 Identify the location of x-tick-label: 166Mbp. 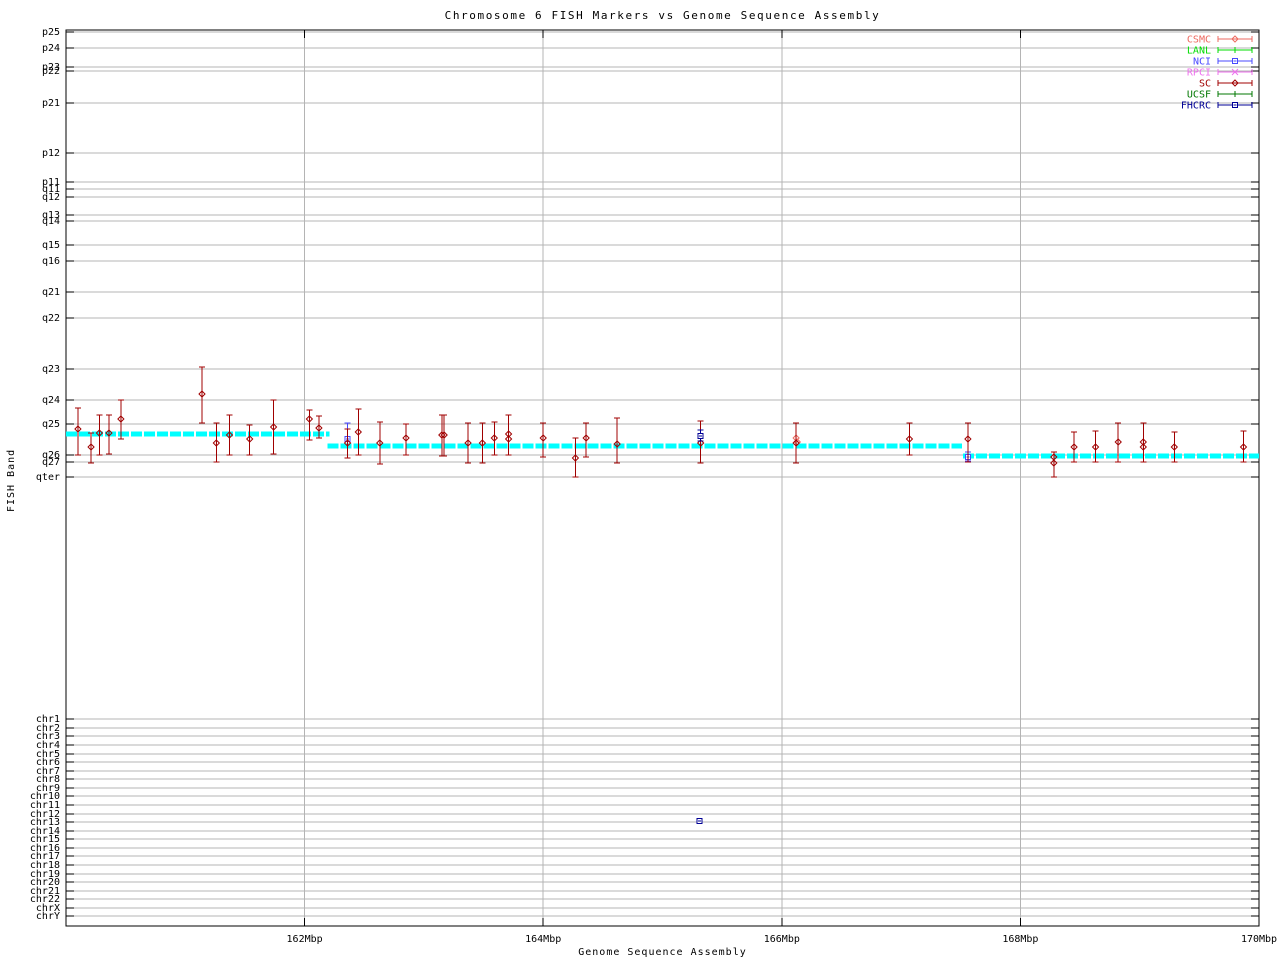
(782, 939).